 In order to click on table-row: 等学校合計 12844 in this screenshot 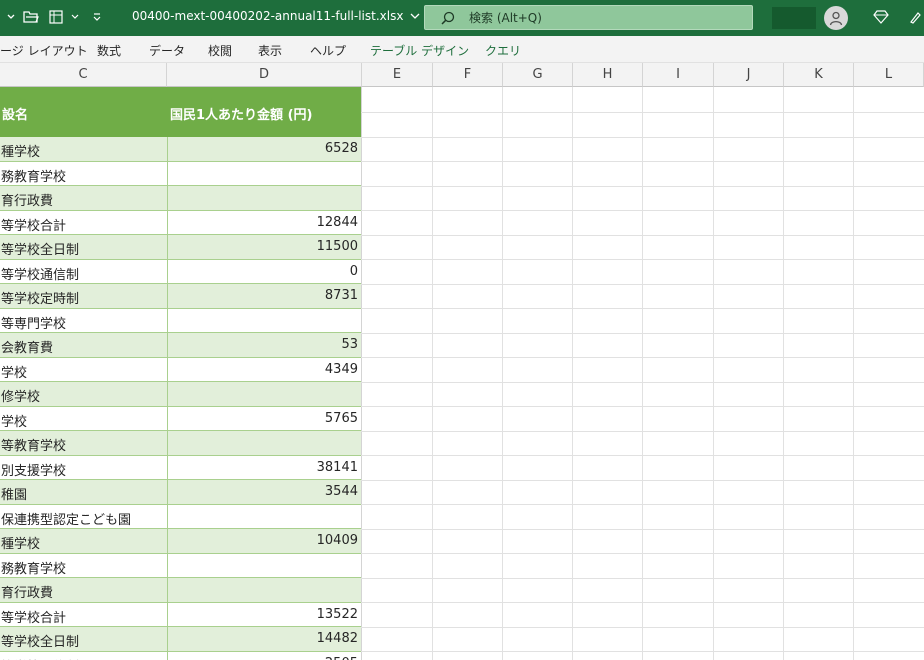, I will do `click(180, 222)`.